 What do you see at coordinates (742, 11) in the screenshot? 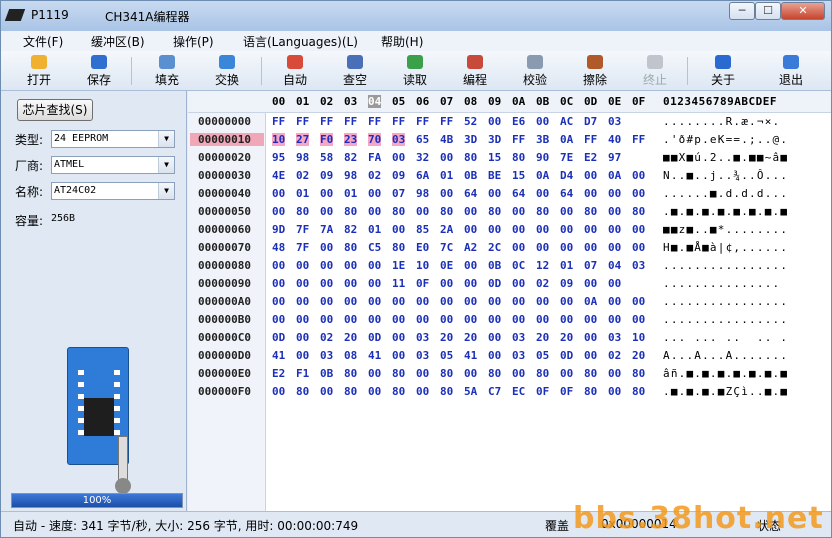
I see `minimize-button: ─` at bounding box center [742, 11].